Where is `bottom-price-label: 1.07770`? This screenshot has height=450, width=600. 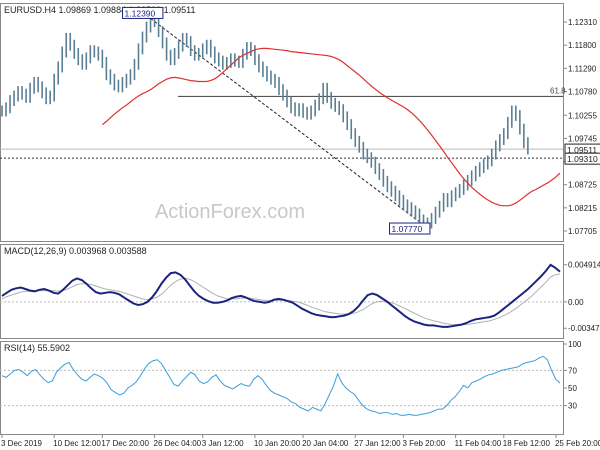
bottom-price-label: 1.07770 is located at coordinates (407, 229).